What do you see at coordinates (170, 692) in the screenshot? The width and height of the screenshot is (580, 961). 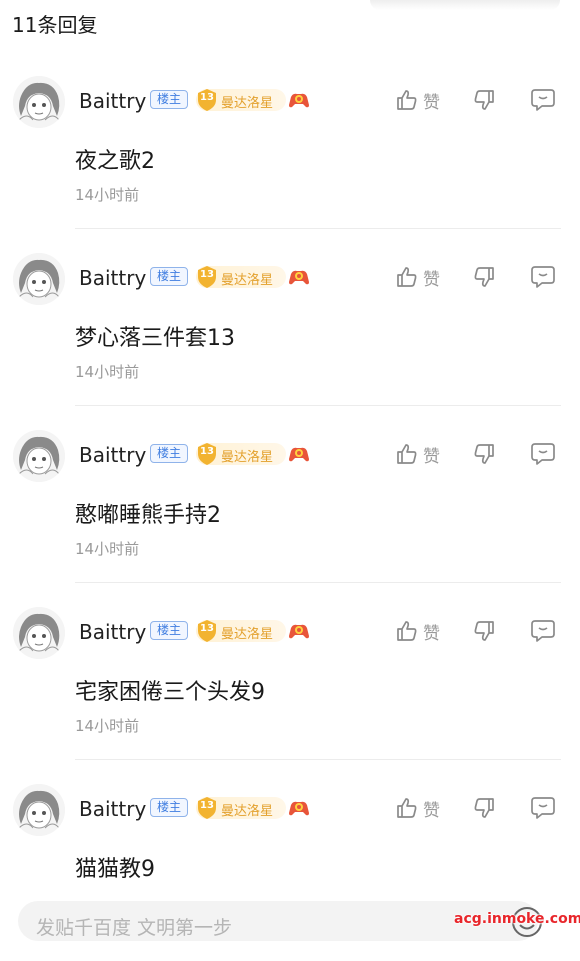 I see `comment-text: 宅家困倦三个头发9` at bounding box center [170, 692].